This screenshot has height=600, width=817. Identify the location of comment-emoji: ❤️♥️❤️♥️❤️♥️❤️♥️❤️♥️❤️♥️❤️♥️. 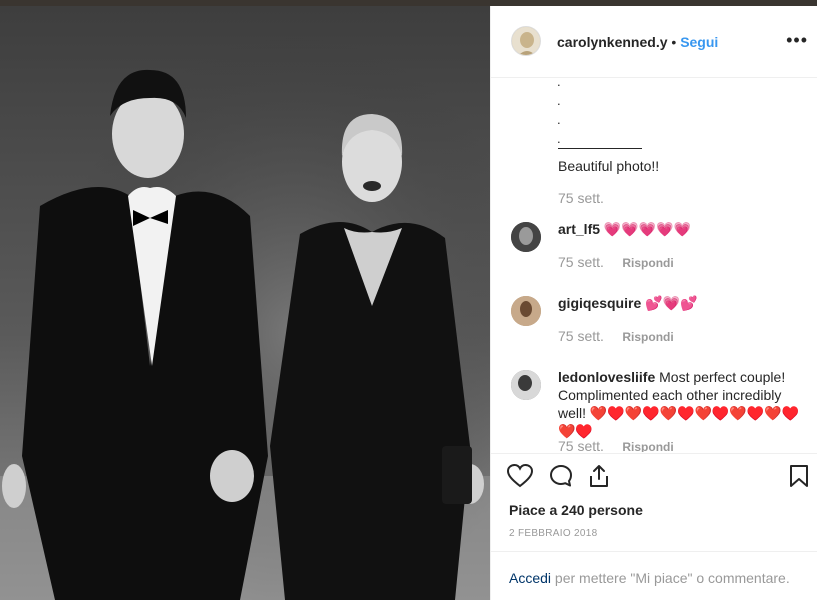
(679, 422).